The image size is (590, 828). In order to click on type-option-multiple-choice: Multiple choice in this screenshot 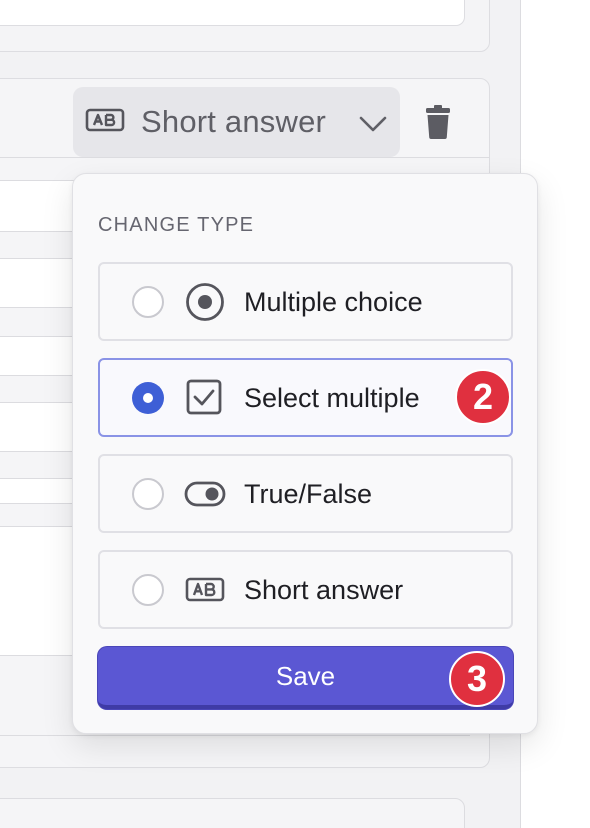, I will do `click(305, 301)`.